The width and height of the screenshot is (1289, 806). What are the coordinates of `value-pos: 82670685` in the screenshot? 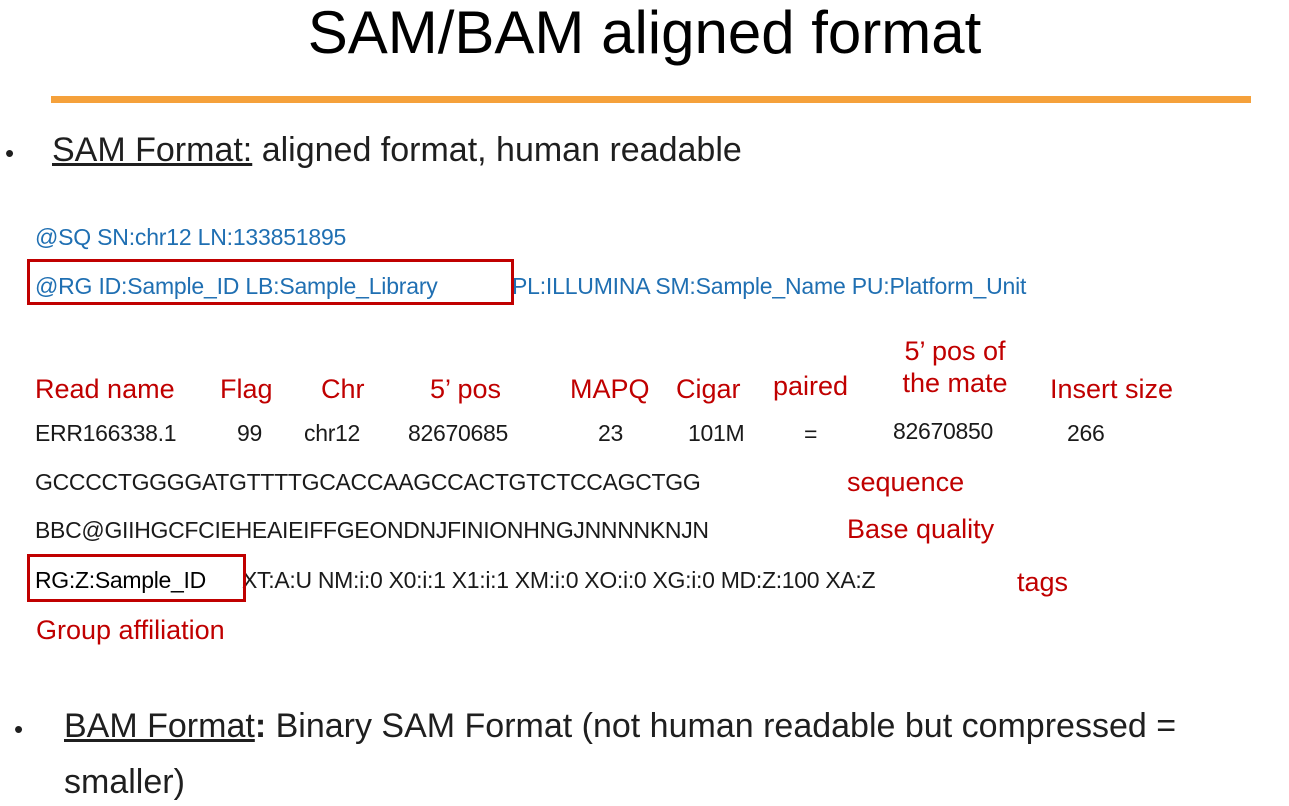 It's located at (458, 433).